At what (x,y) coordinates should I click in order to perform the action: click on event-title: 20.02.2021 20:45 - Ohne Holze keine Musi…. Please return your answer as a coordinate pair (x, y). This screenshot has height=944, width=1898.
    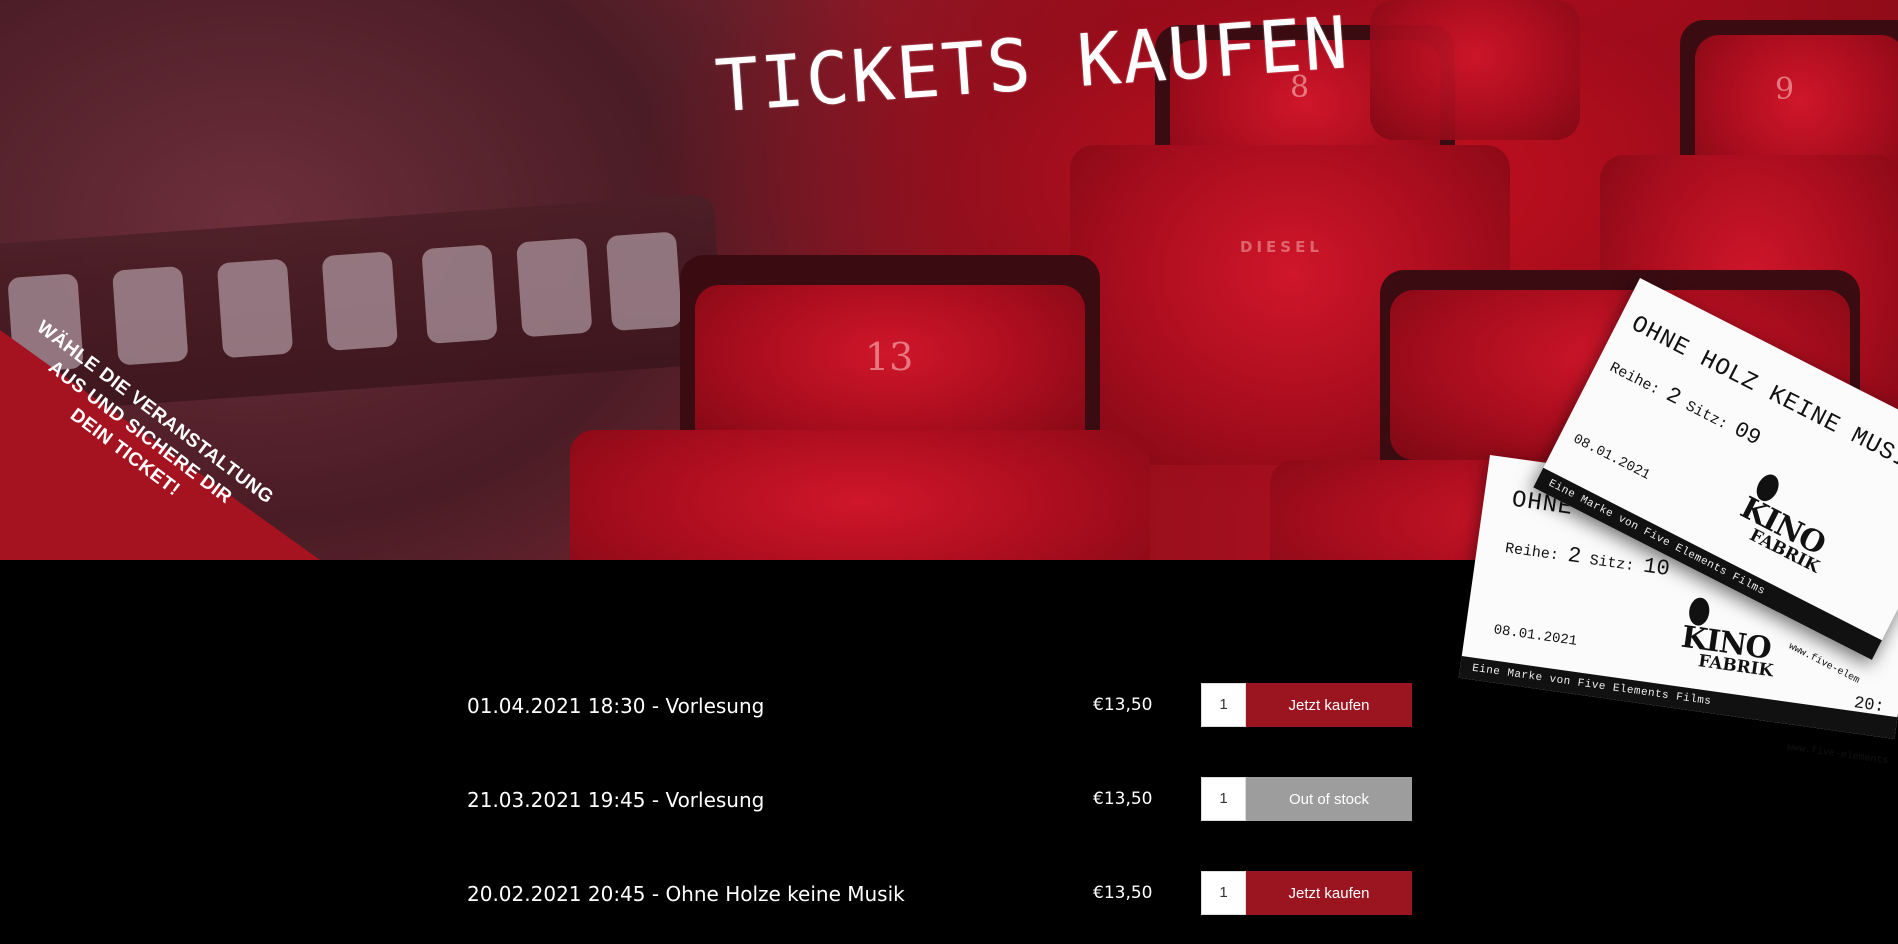
    Looking at the image, I should click on (686, 894).